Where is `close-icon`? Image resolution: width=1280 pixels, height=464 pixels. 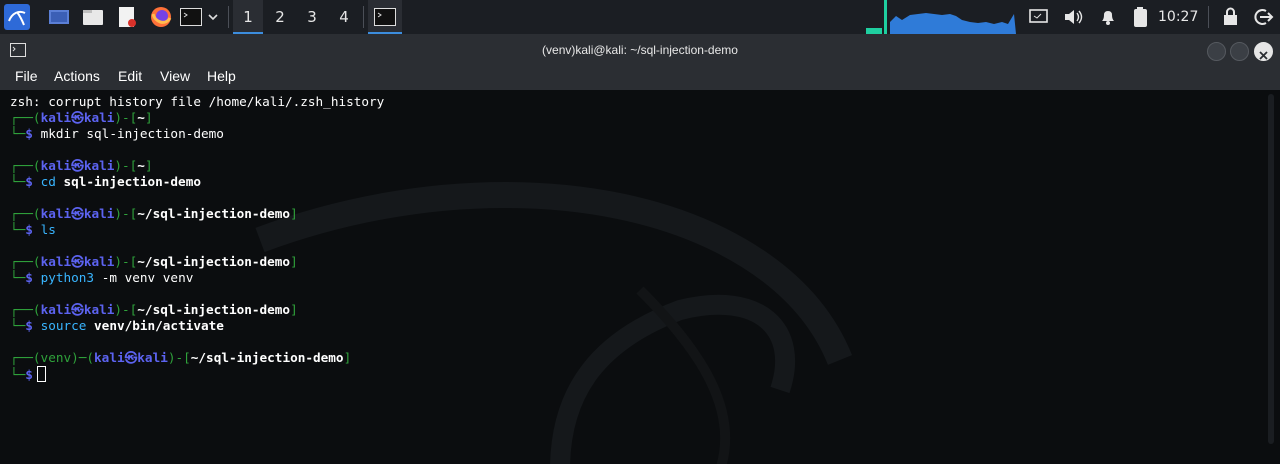
close-icon is located at coordinates (1263, 55).